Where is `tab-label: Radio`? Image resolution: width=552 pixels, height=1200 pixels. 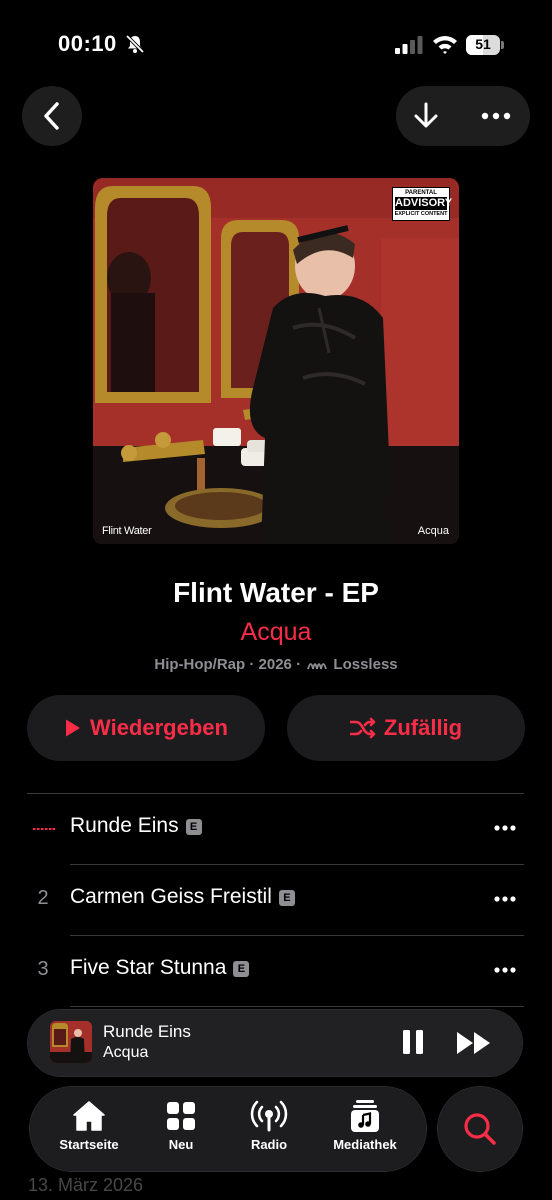 tab-label: Radio is located at coordinates (269, 1144).